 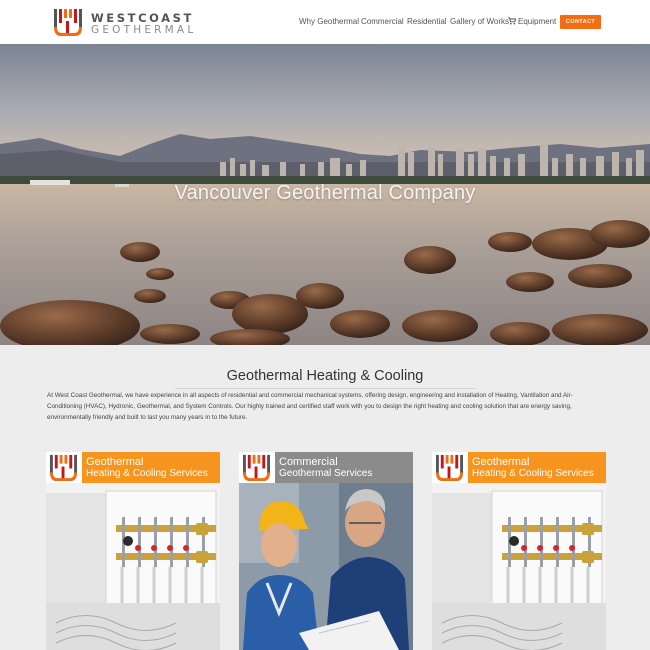 I want to click on card-header: Commercial Geothermal Services, so click(x=326, y=467).